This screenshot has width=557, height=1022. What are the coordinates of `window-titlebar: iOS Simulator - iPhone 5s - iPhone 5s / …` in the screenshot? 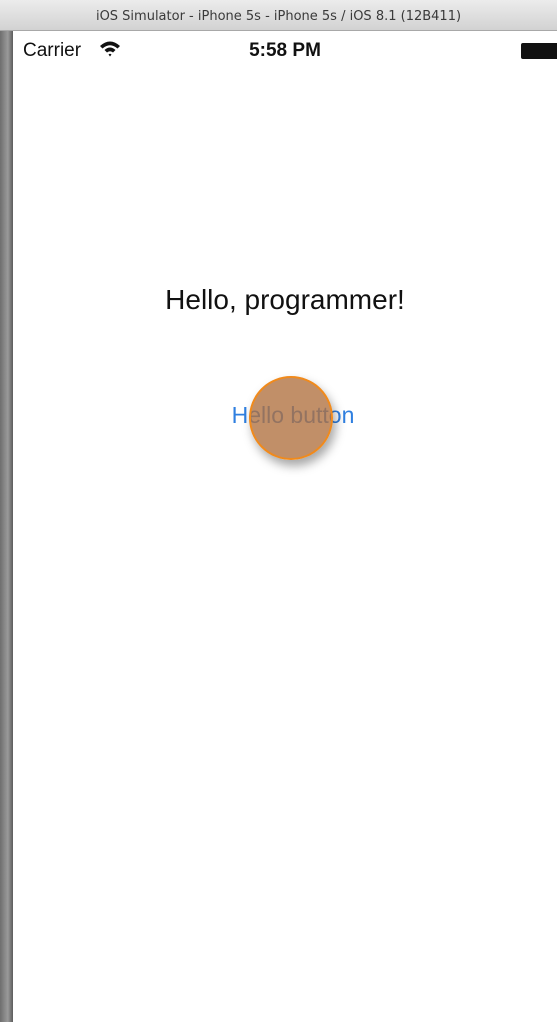 It's located at (278, 15).